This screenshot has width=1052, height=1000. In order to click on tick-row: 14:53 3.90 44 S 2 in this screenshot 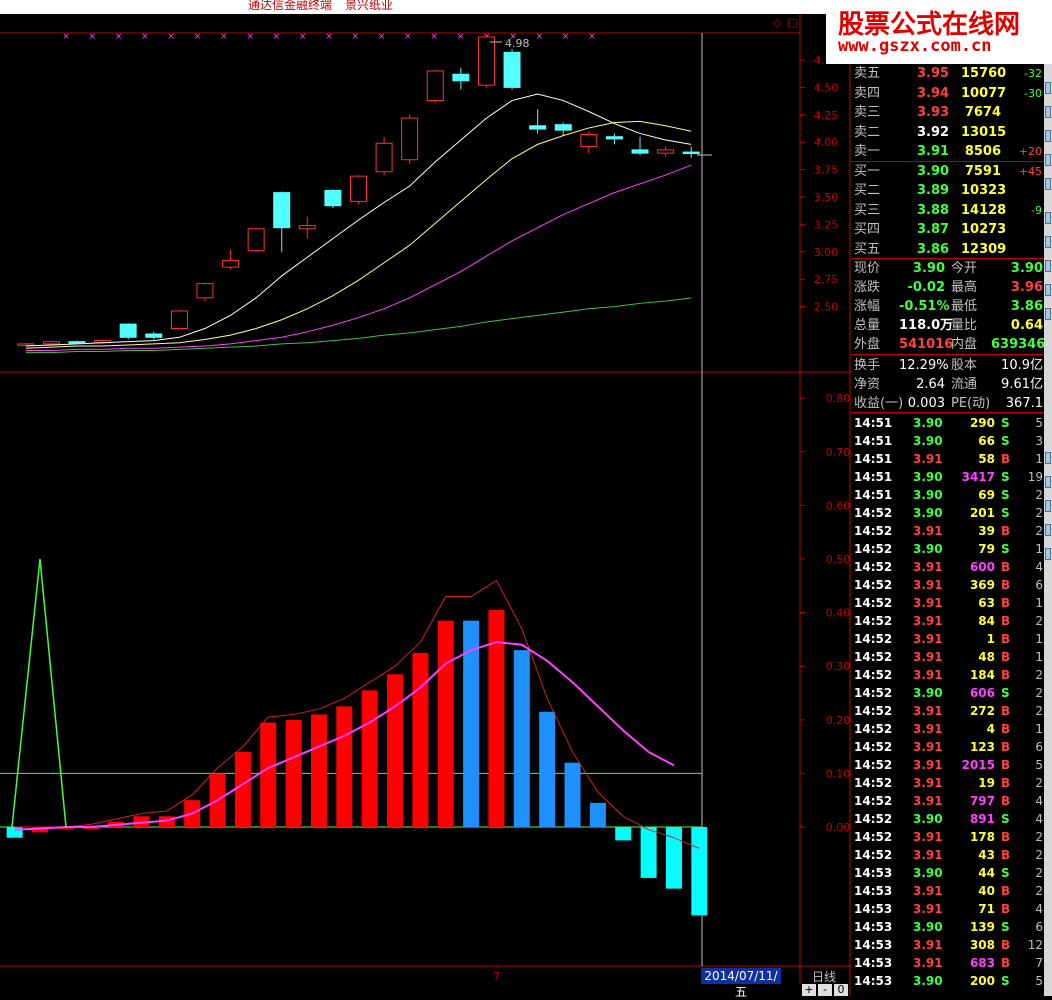, I will do `click(947, 873)`.